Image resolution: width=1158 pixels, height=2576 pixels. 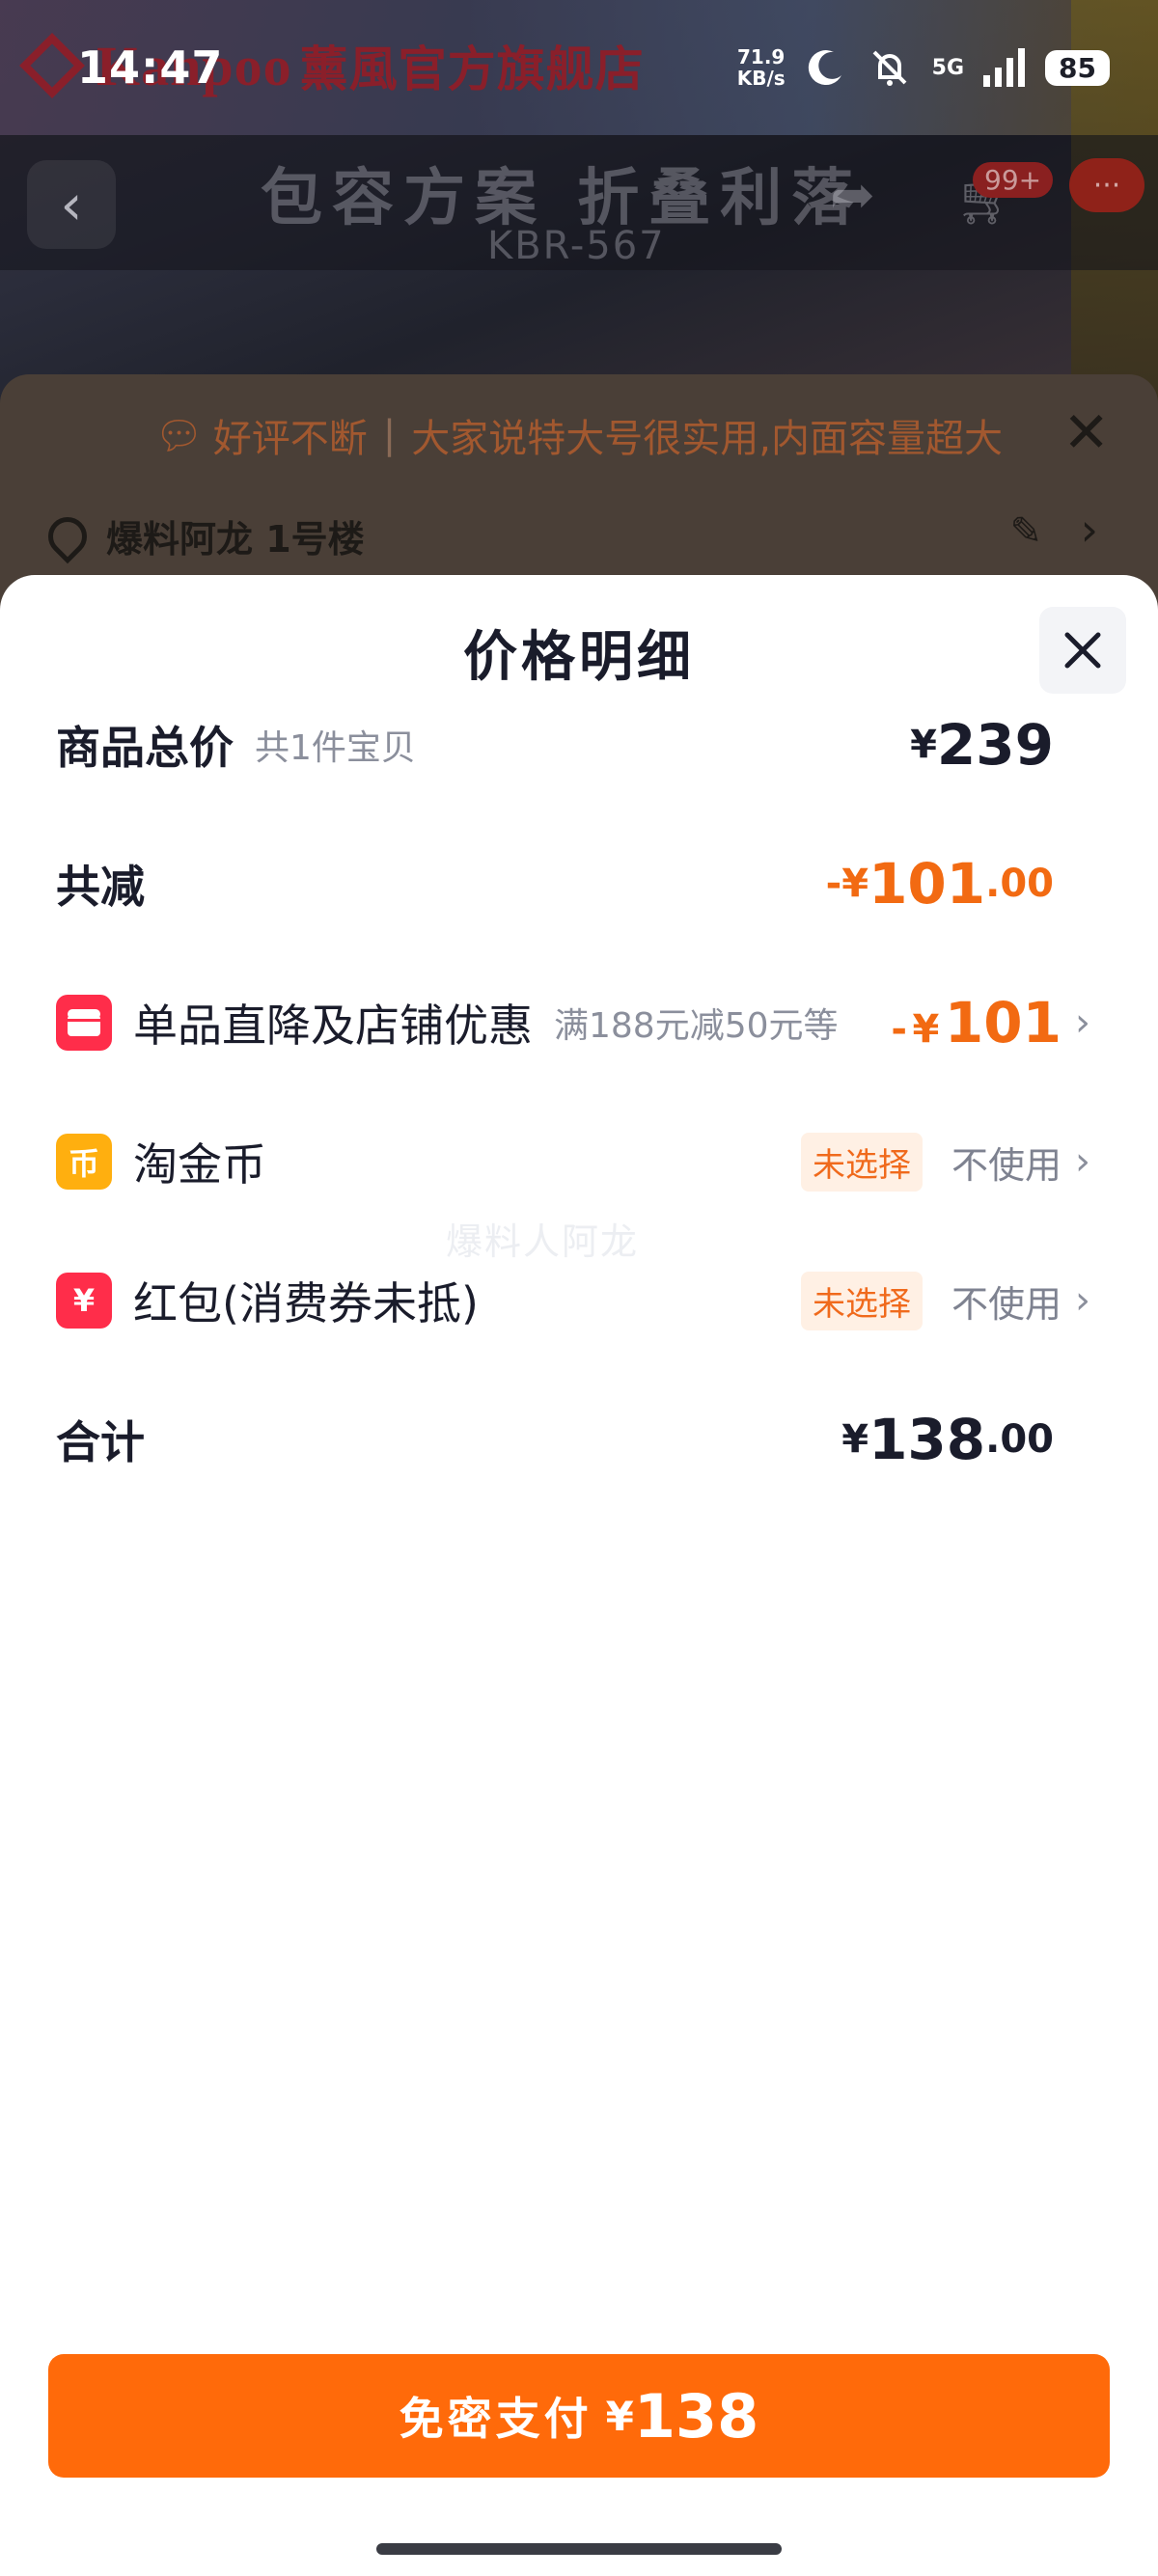 What do you see at coordinates (1089, 530) in the screenshot?
I see `address-chevron-right-icon: ›` at bounding box center [1089, 530].